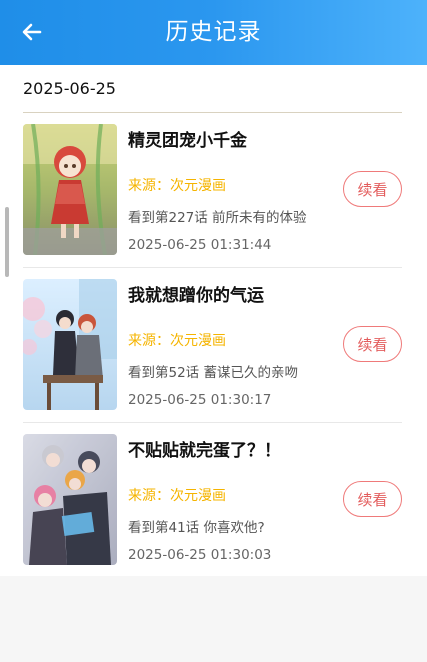  What do you see at coordinates (69, 88) in the screenshot?
I see `date-group-header: 2025-06-25` at bounding box center [69, 88].